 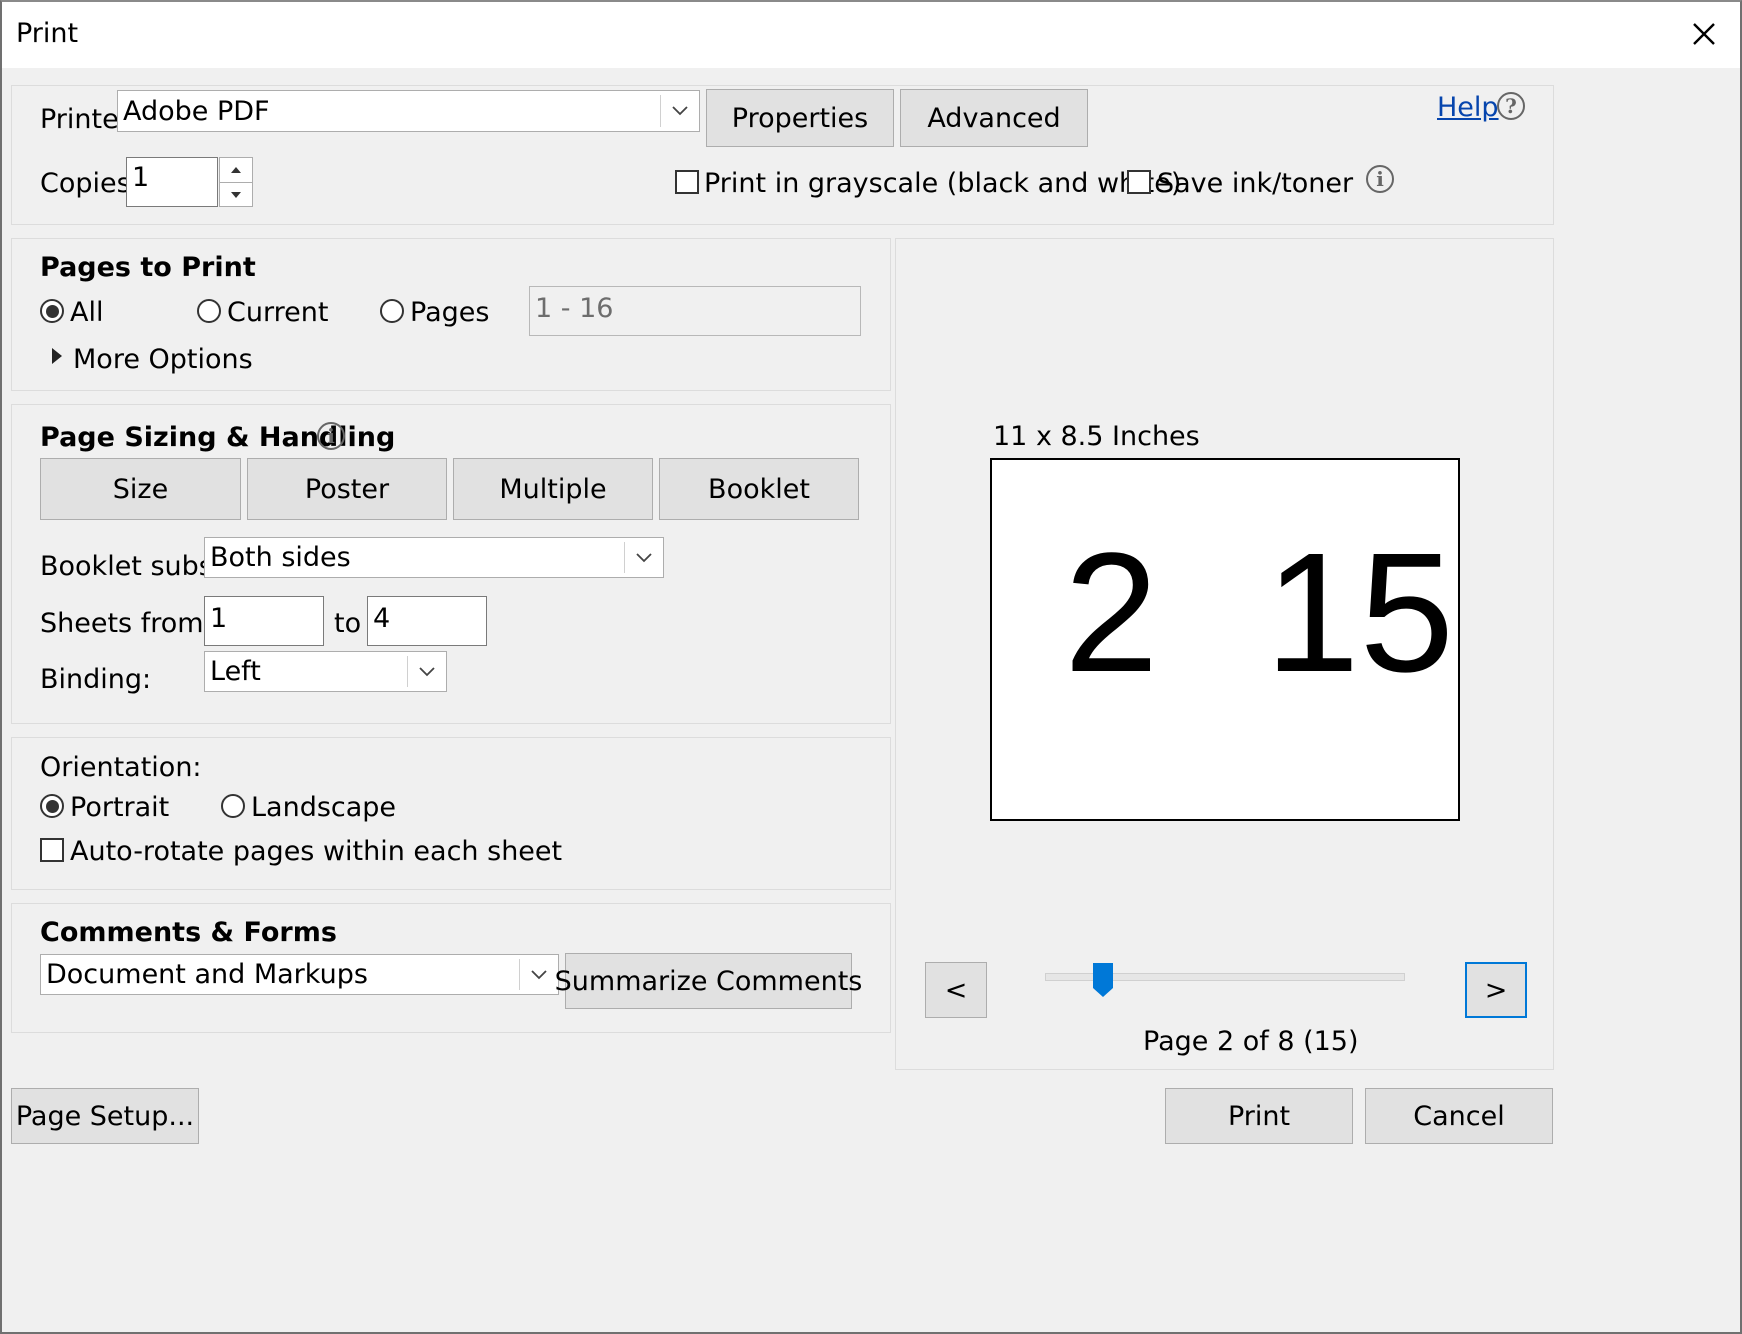 What do you see at coordinates (57, 358) in the screenshot?
I see `expand-triangle-icon` at bounding box center [57, 358].